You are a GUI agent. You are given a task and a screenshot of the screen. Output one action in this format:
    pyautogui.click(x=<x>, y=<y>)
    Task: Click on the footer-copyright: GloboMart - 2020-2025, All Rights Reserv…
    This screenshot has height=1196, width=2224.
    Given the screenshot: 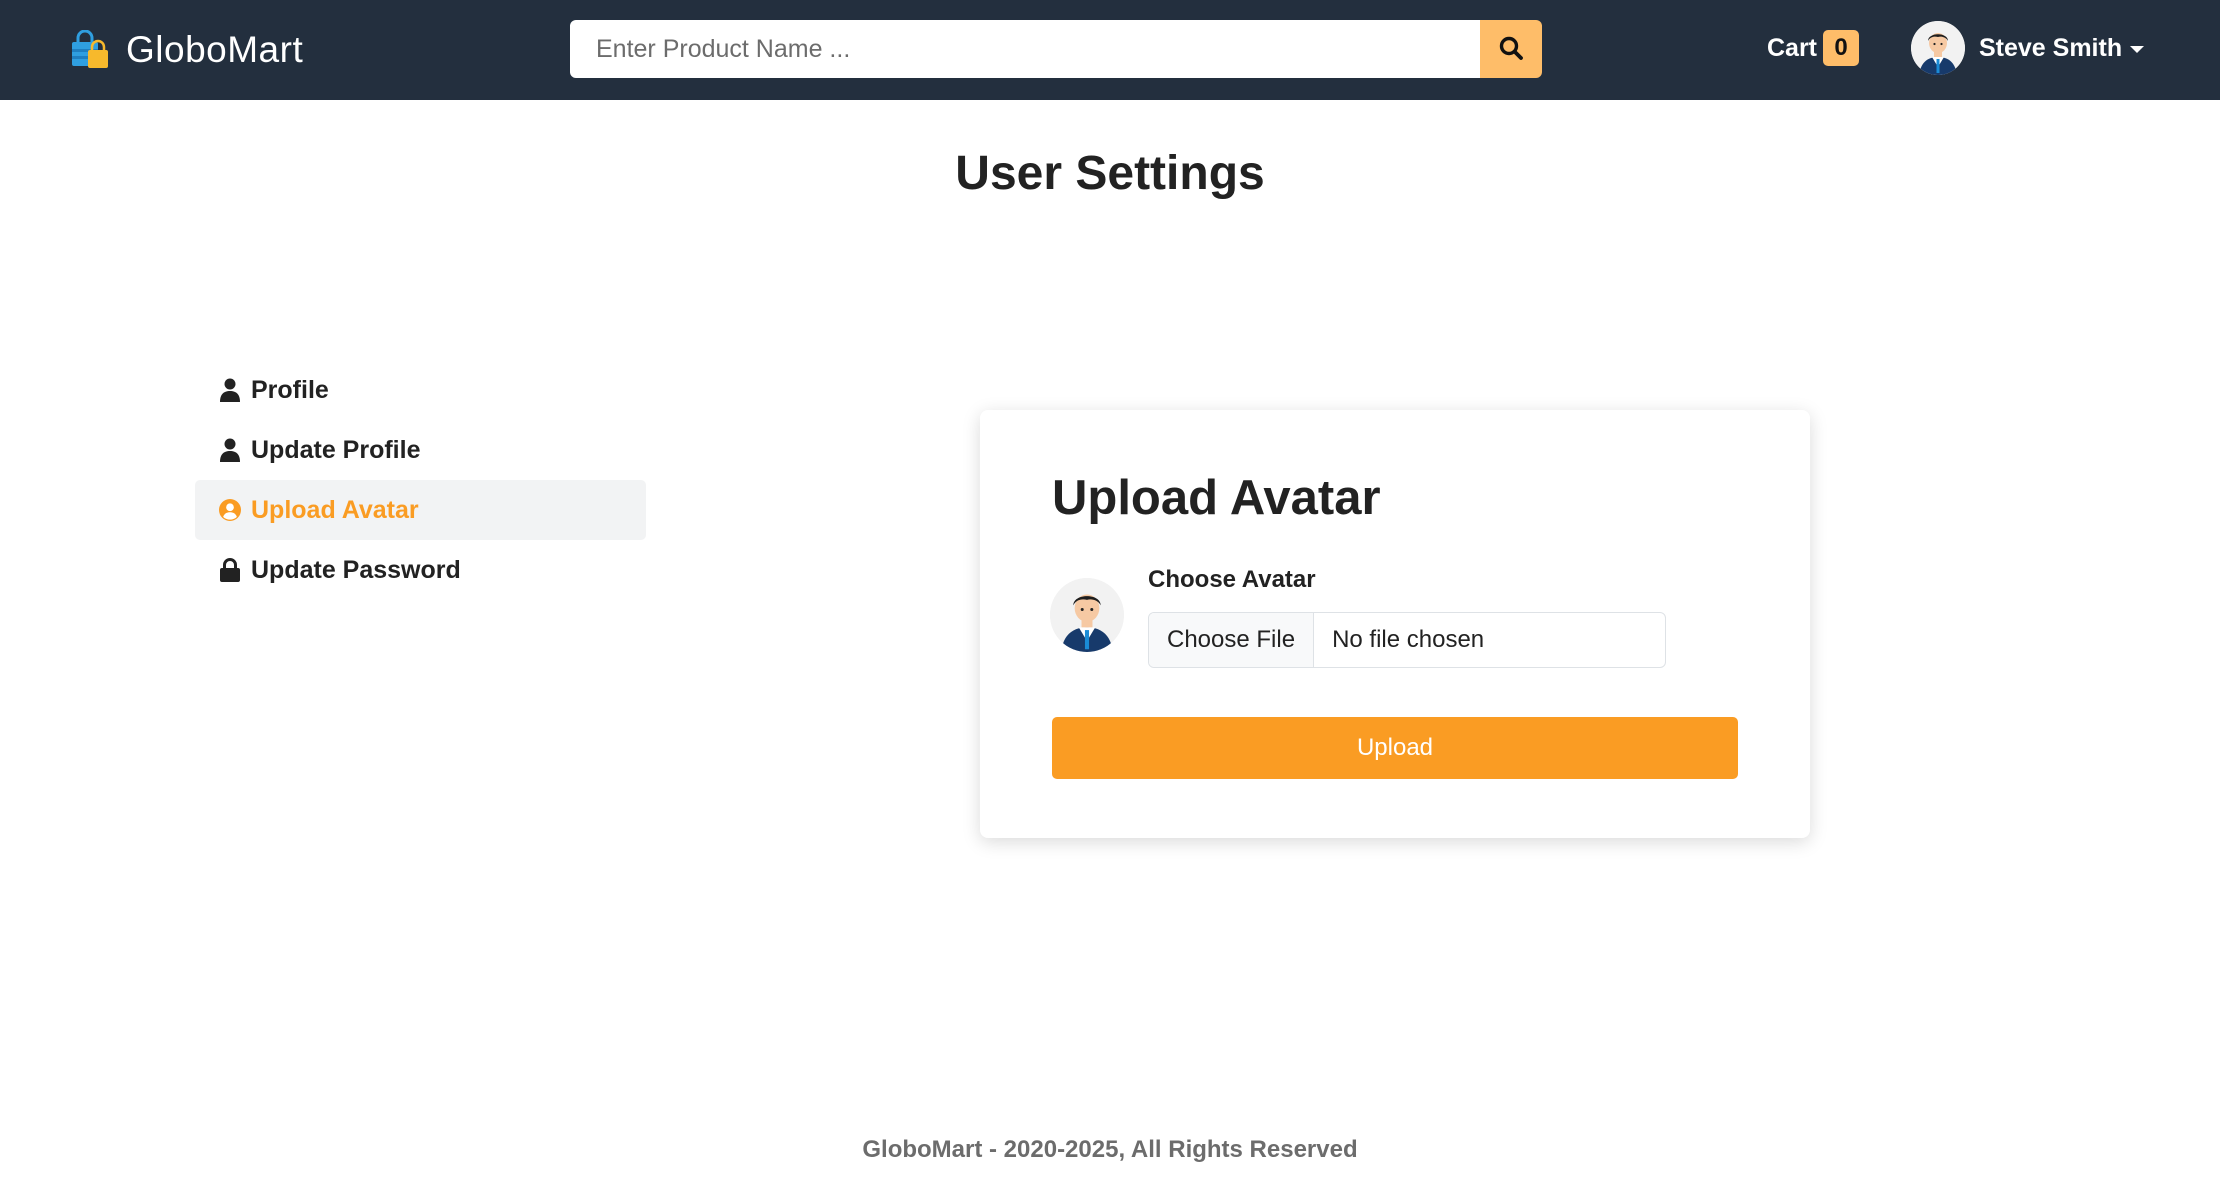 What is the action you would take?
    pyautogui.click(x=1110, y=1149)
    